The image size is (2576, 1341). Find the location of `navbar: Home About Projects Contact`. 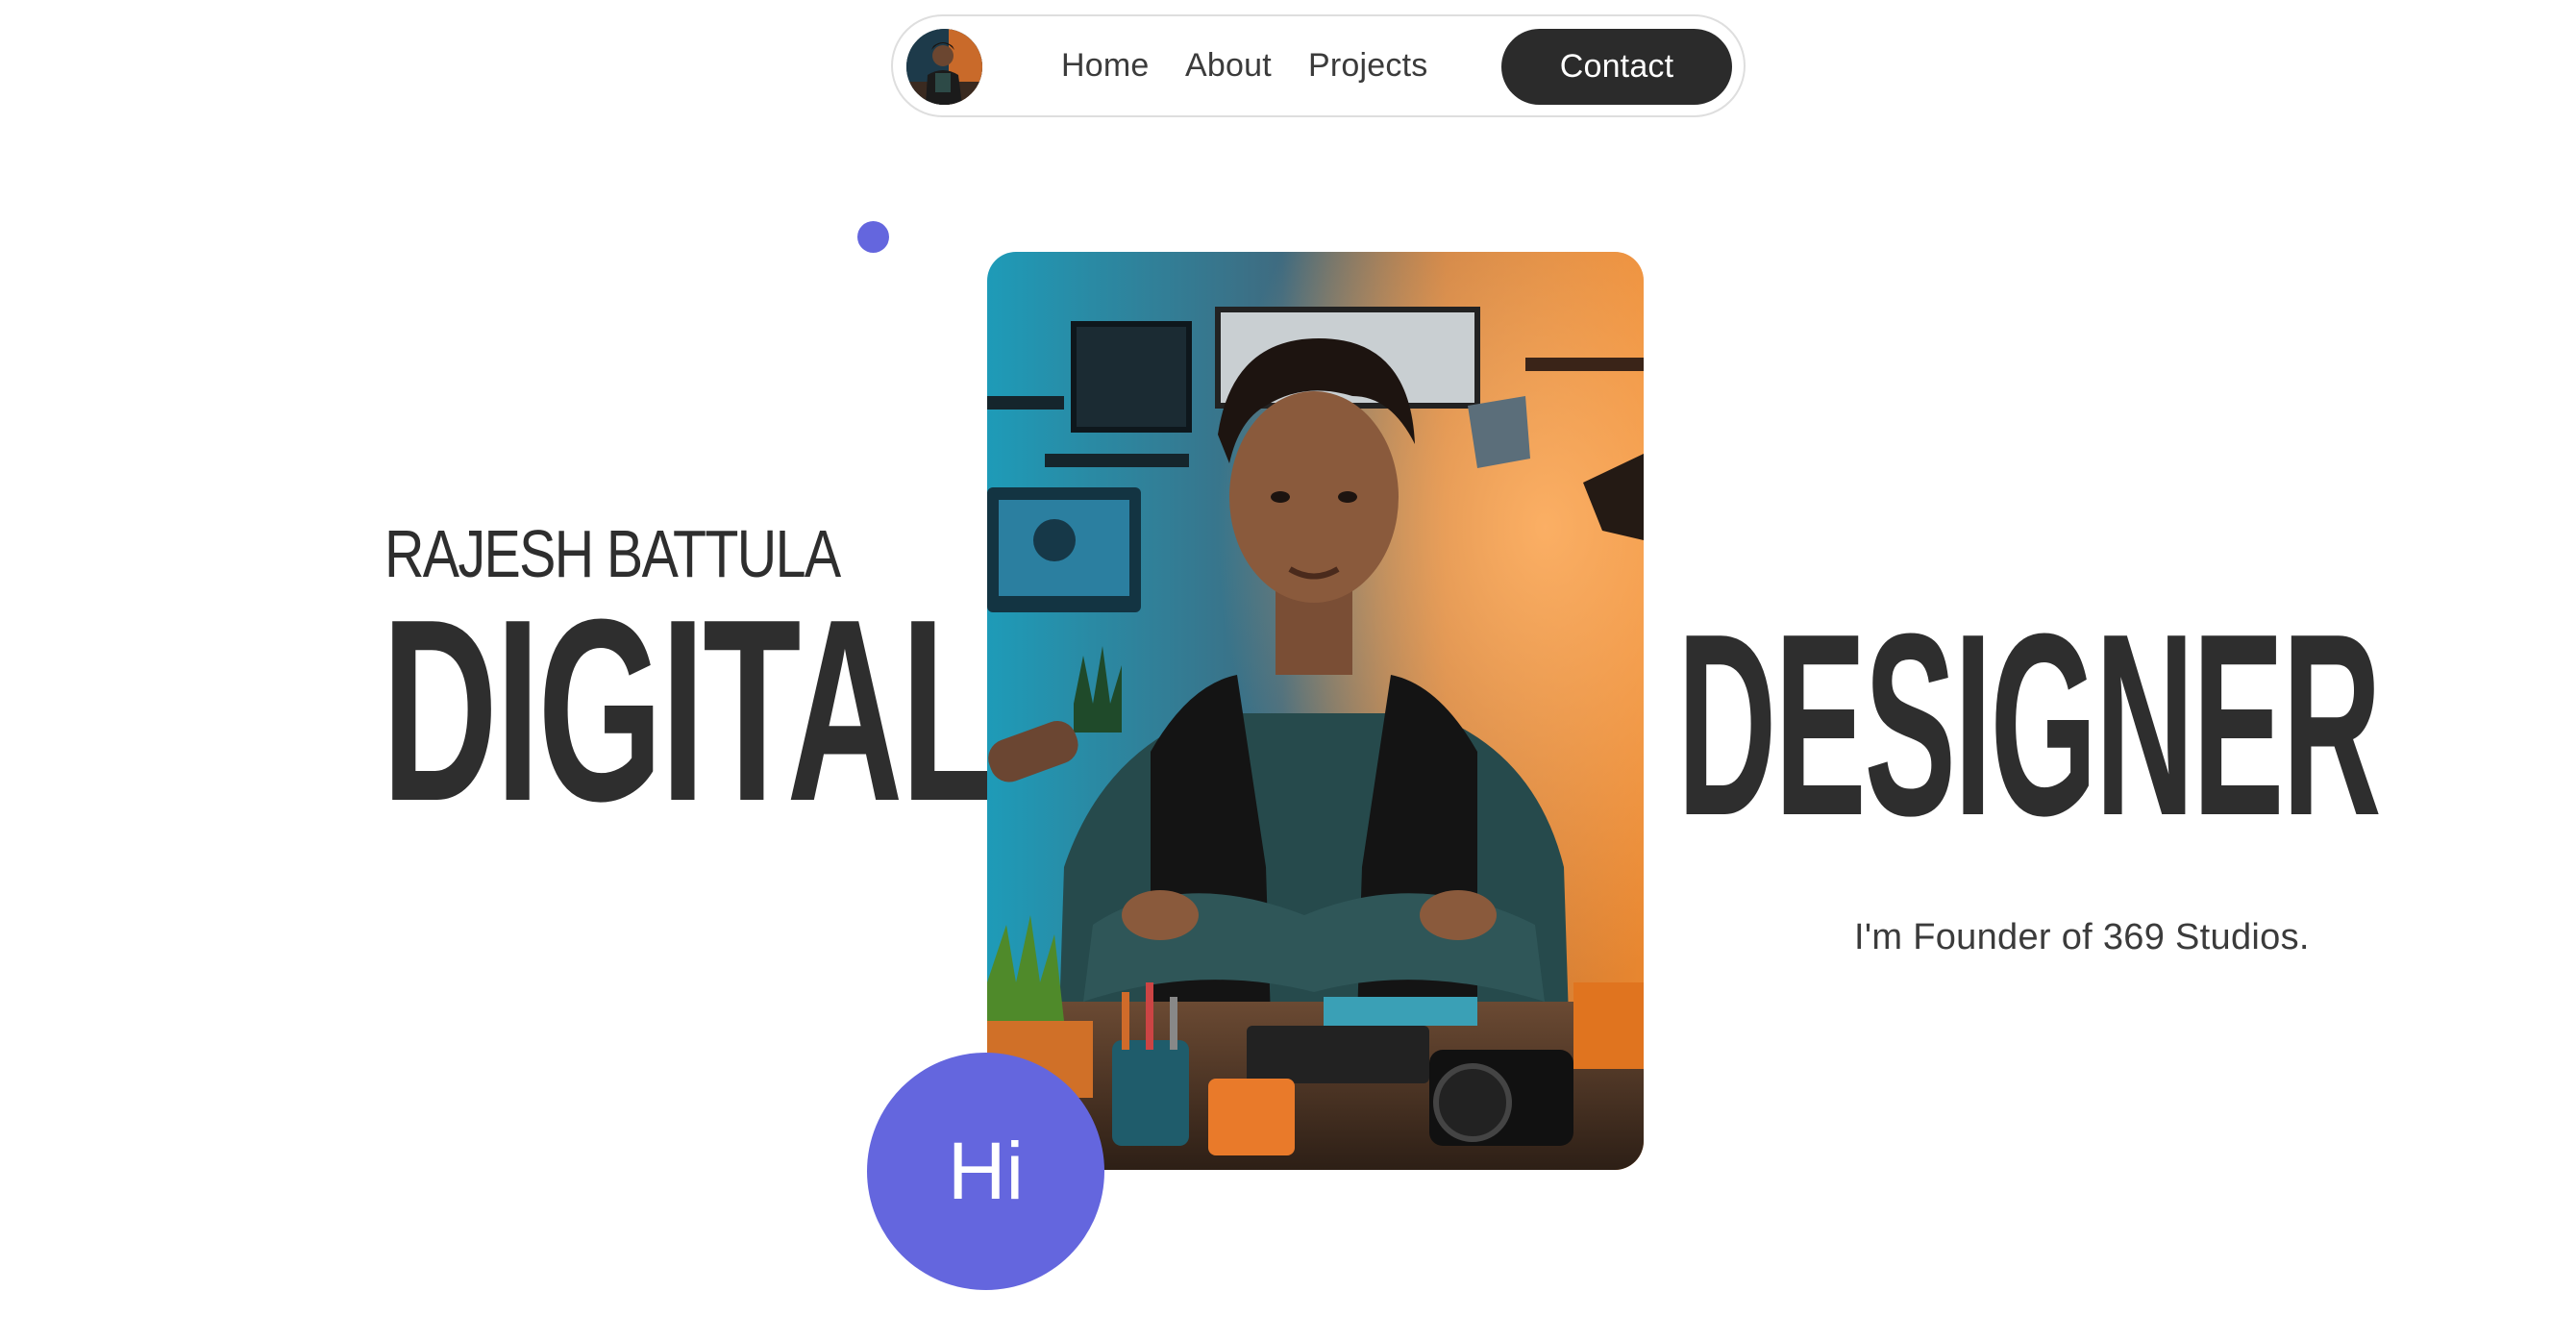

navbar: Home About Projects Contact is located at coordinates (1319, 65).